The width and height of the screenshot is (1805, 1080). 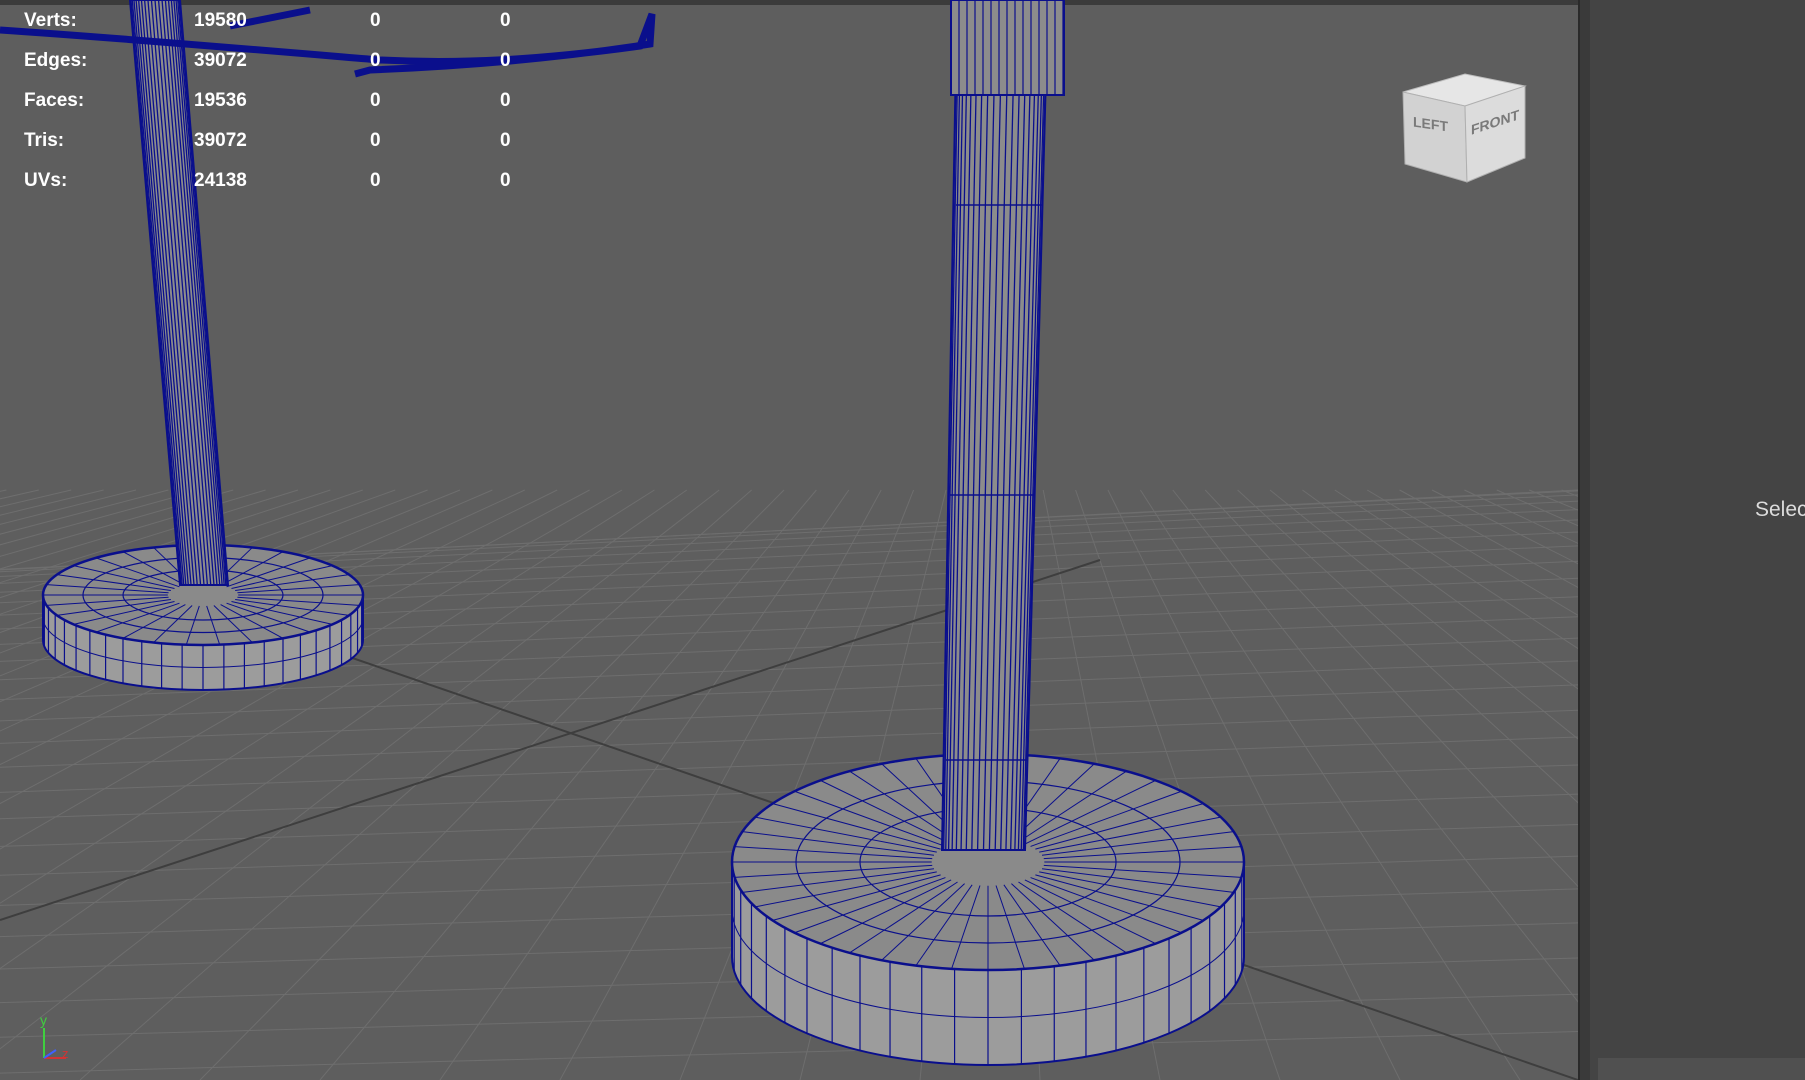 I want to click on side-panel-bottom-strip, so click(x=1701, y=1069).